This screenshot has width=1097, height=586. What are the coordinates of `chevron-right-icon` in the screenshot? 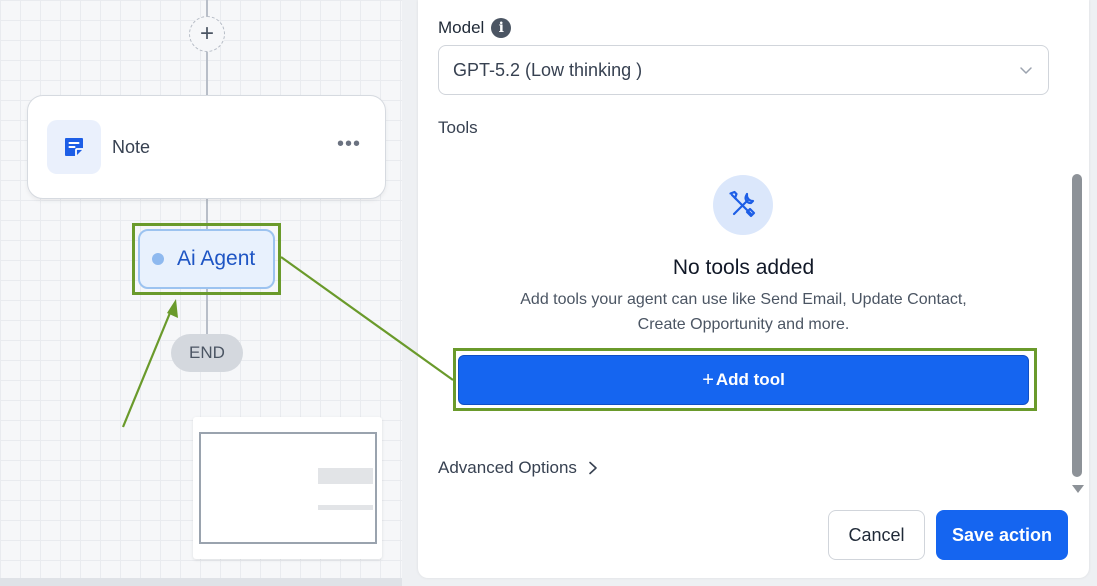 It's located at (593, 468).